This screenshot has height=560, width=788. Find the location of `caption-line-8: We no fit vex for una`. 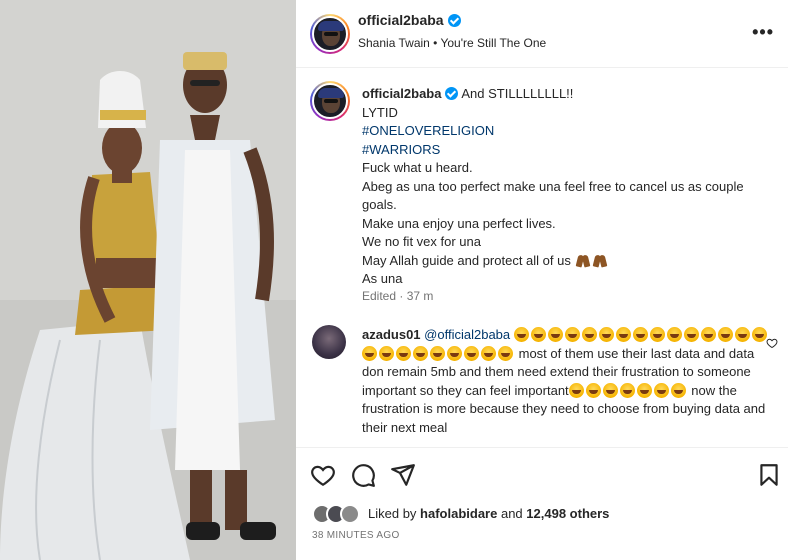

caption-line-8: We no fit vex for una is located at coordinates (421, 241).